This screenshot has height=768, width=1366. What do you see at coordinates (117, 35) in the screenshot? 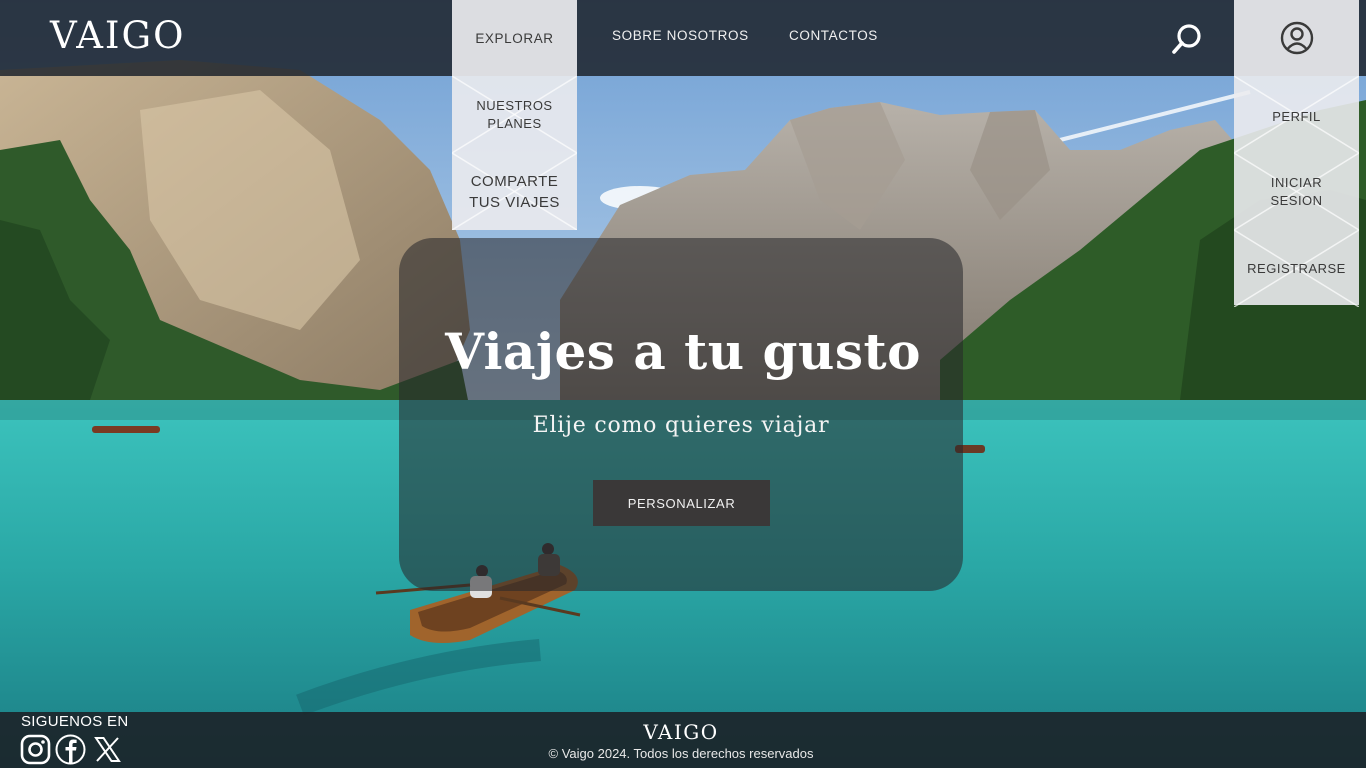
I see `brand-logo: VAIGO` at bounding box center [117, 35].